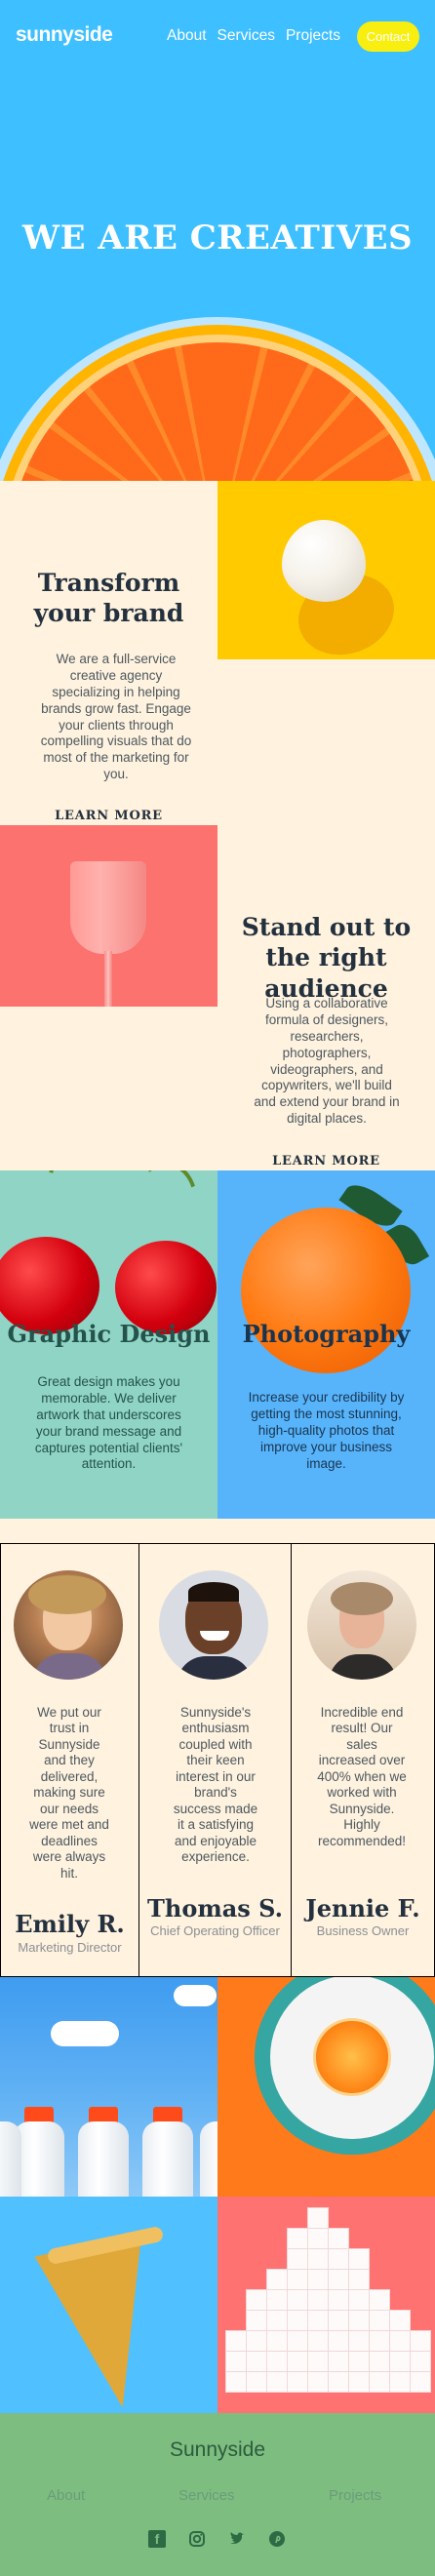  Describe the element at coordinates (313, 36) in the screenshot. I see `nav-link-projects: Projects` at that location.